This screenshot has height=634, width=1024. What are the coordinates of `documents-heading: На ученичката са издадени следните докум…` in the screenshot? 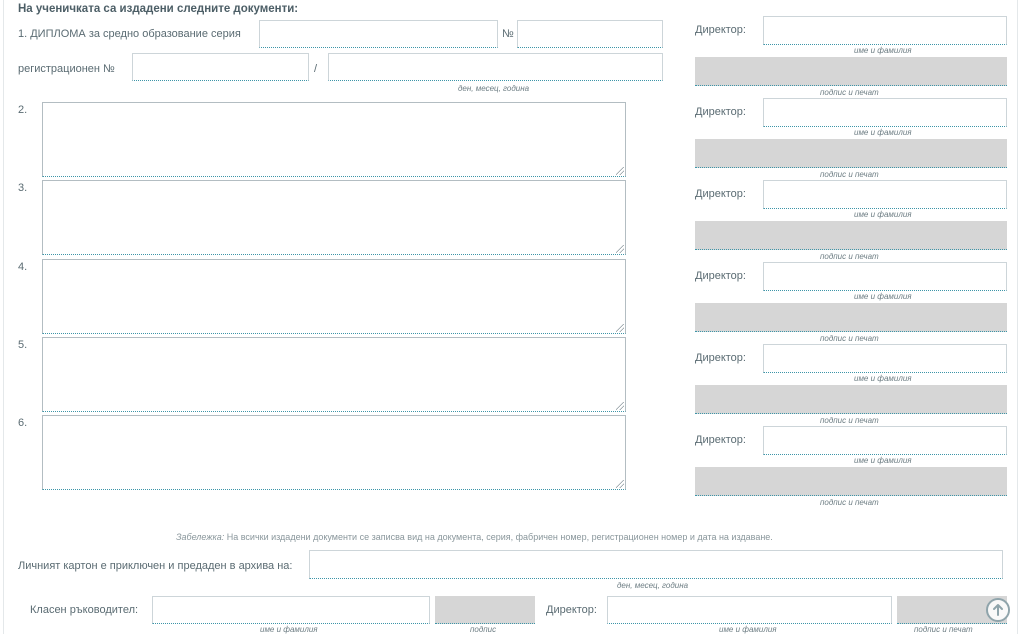 It's located at (158, 9).